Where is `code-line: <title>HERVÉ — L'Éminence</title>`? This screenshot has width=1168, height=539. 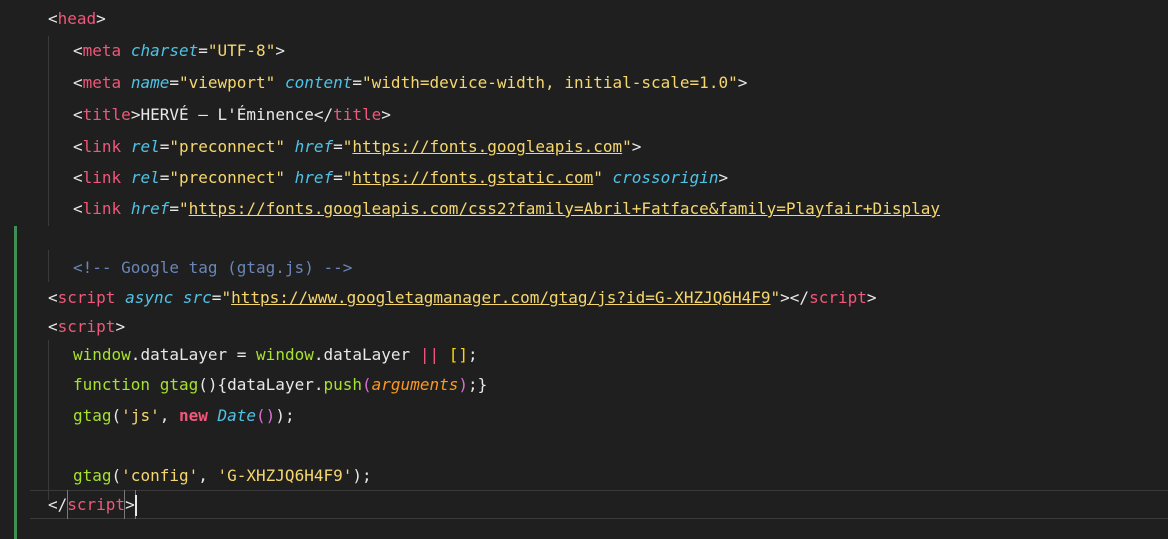
code-line: <title>HERVÉ — L'Éminence</title> is located at coordinates (219, 114).